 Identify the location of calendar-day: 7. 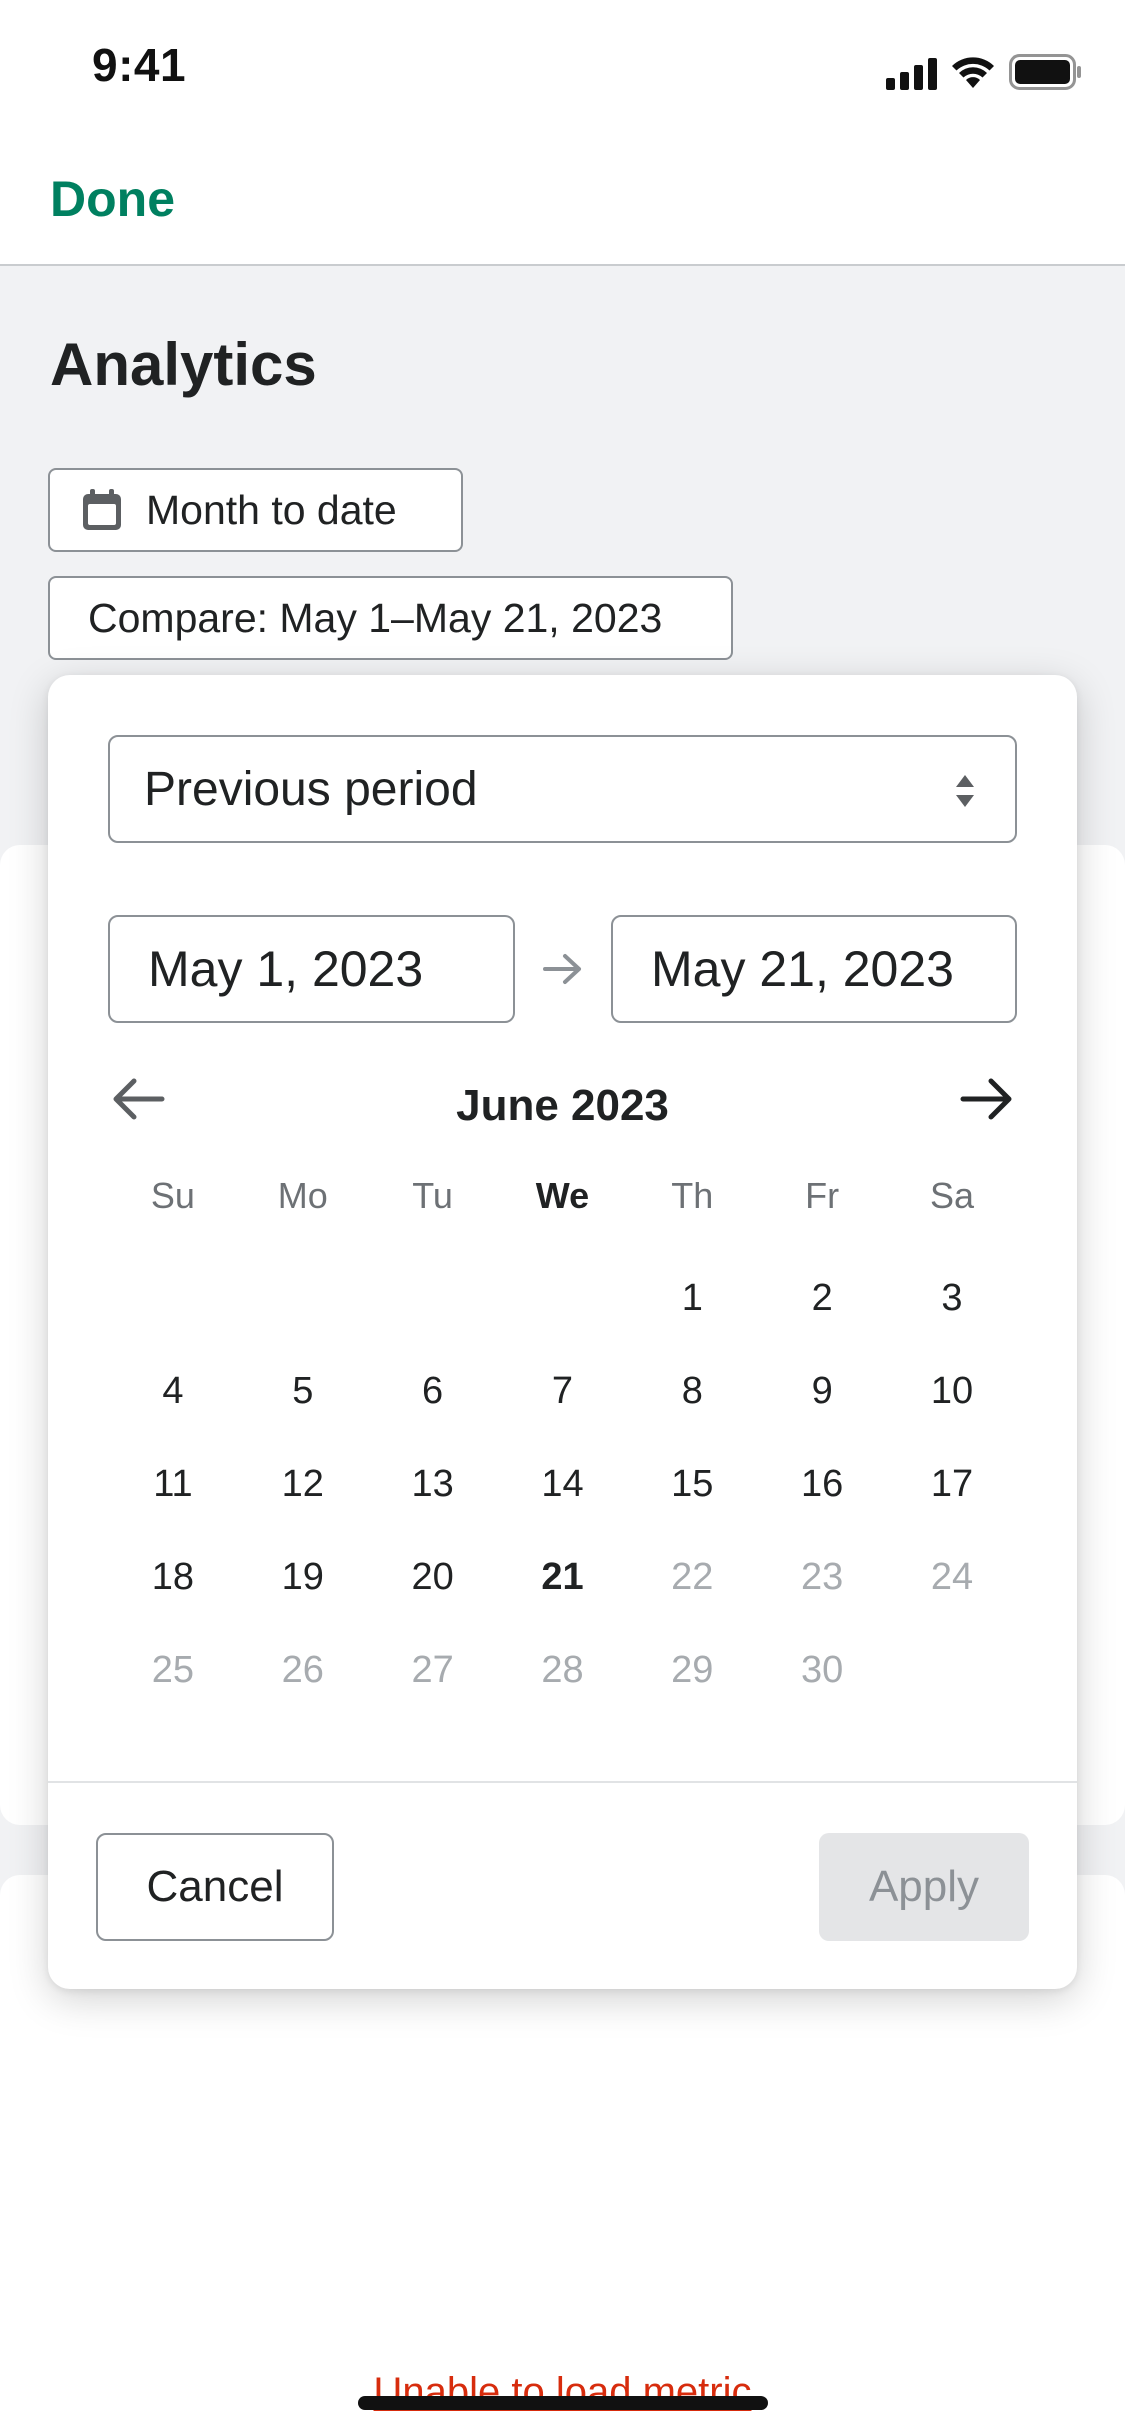
(563, 1416).